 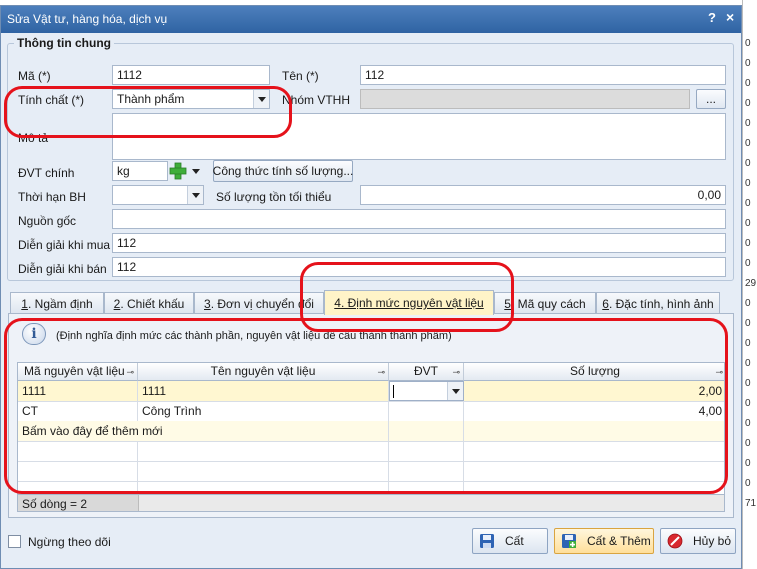 What do you see at coordinates (419, 136) in the screenshot?
I see `description-textarea` at bounding box center [419, 136].